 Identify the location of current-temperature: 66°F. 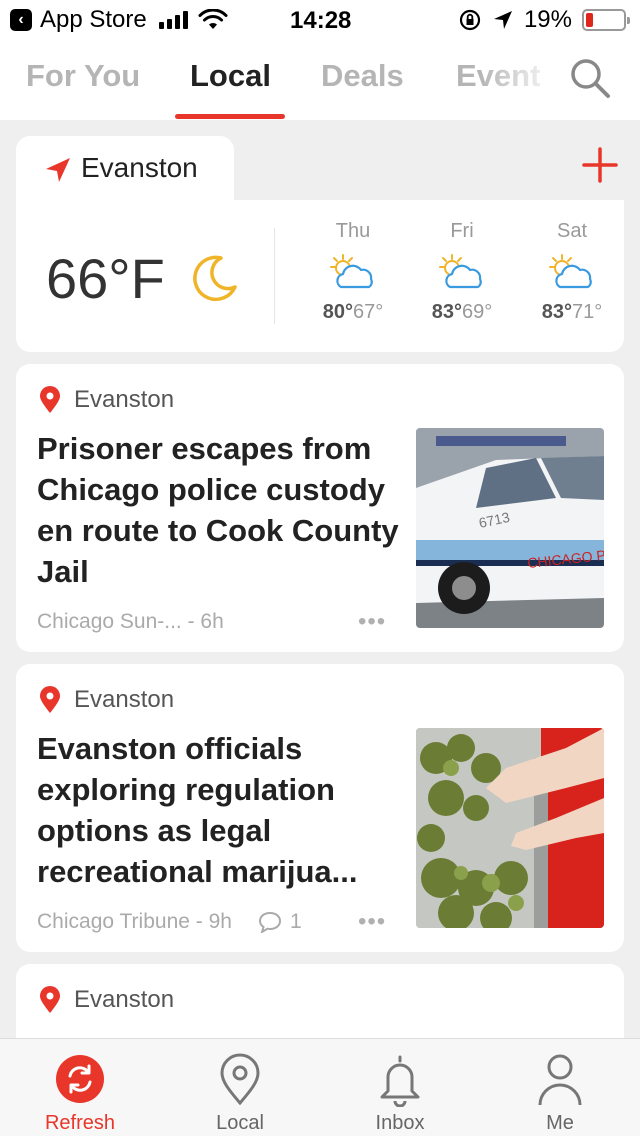
(105, 278).